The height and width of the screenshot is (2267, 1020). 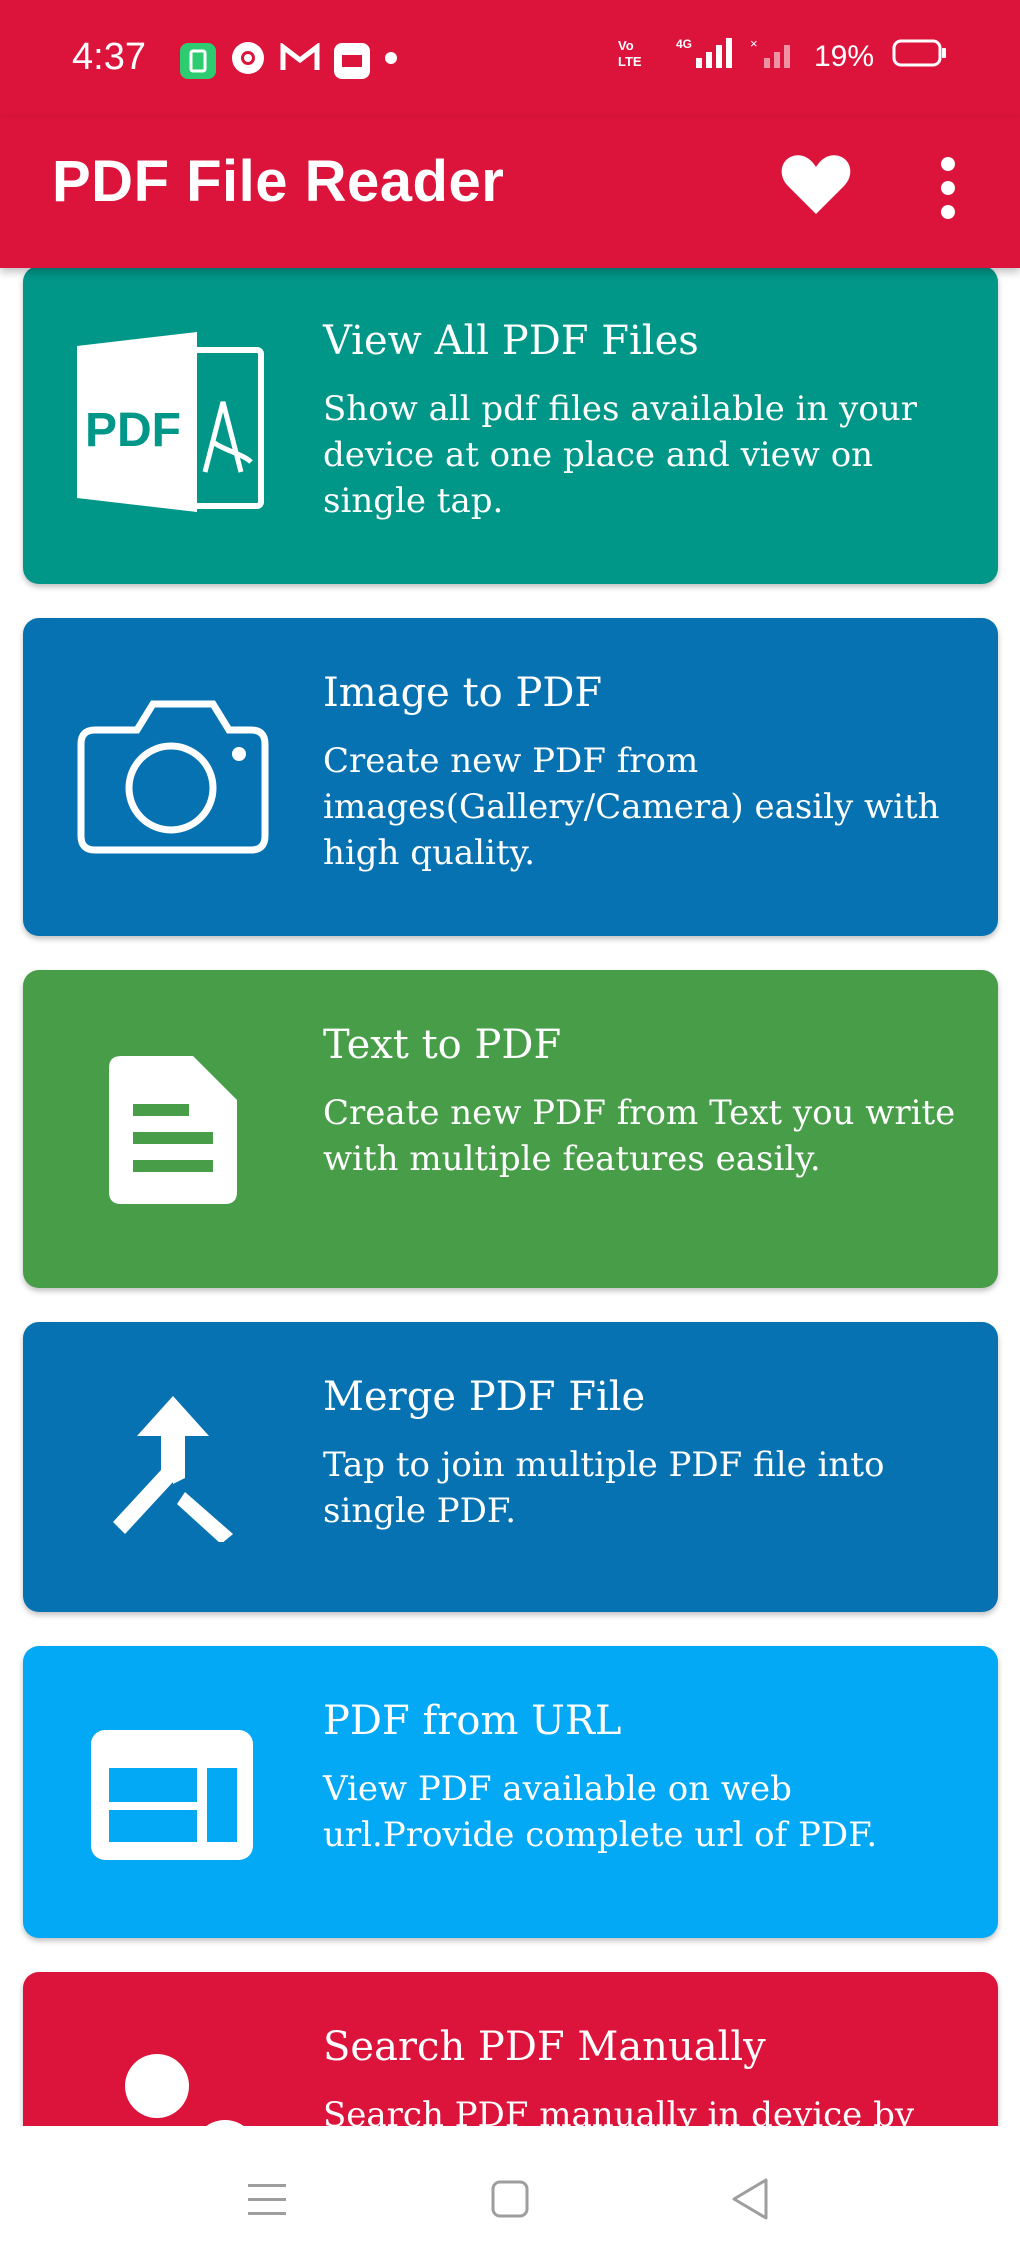 I want to click on no-signal-icon: ×, so click(x=773, y=57).